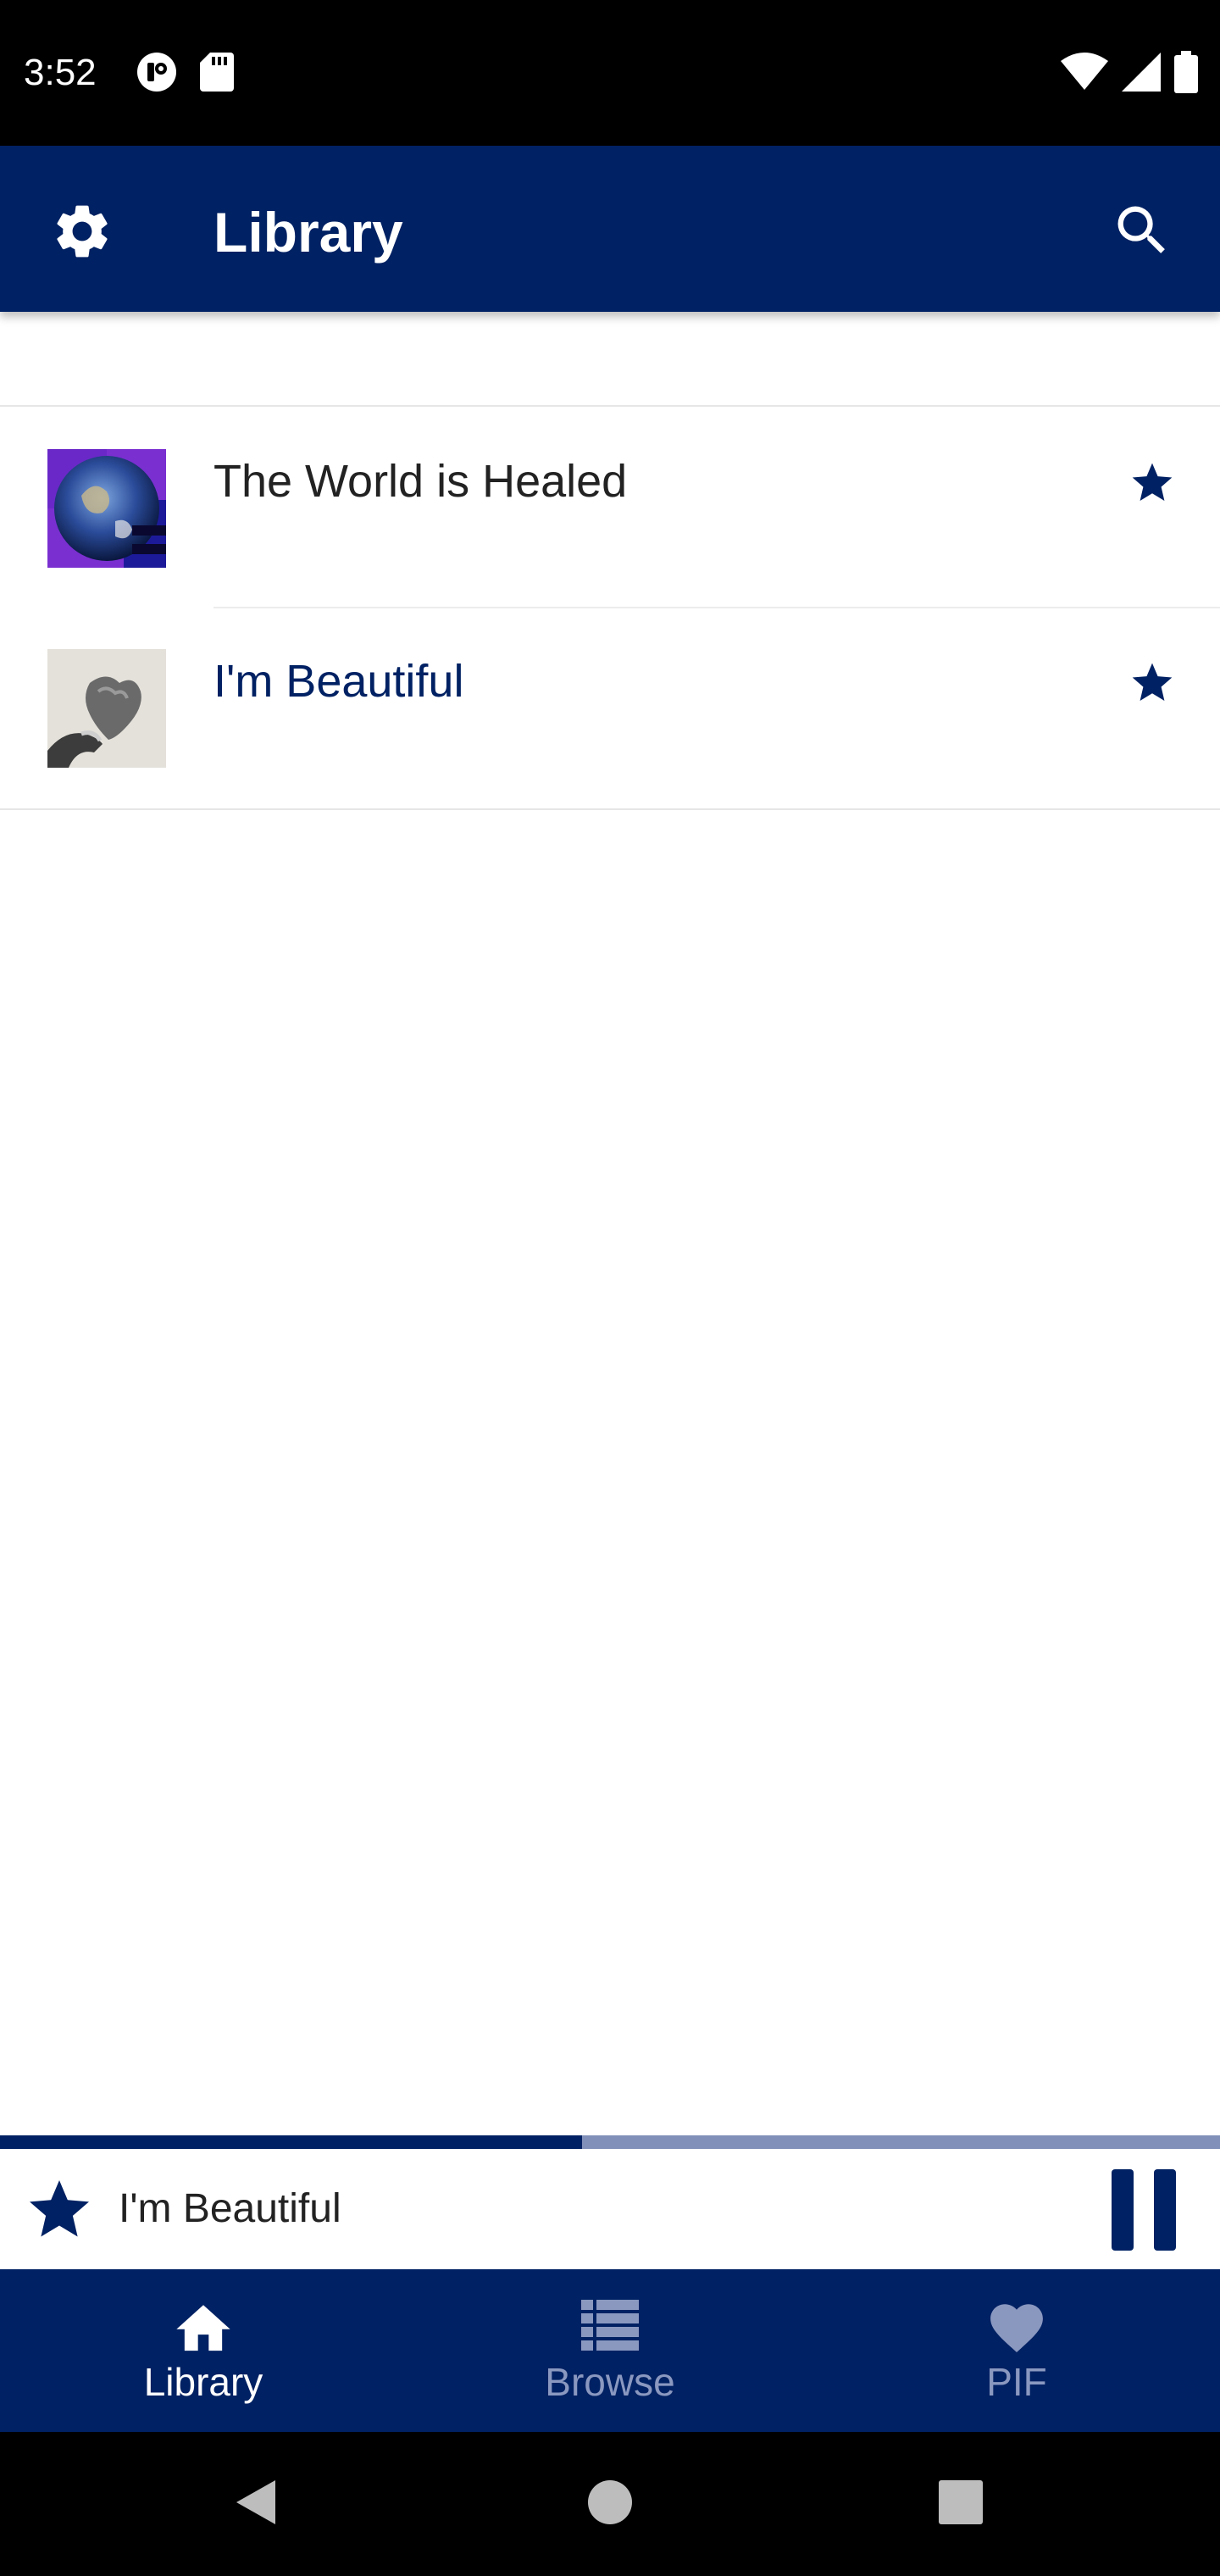  What do you see at coordinates (1016, 2325) in the screenshot?
I see `heart-icon` at bounding box center [1016, 2325].